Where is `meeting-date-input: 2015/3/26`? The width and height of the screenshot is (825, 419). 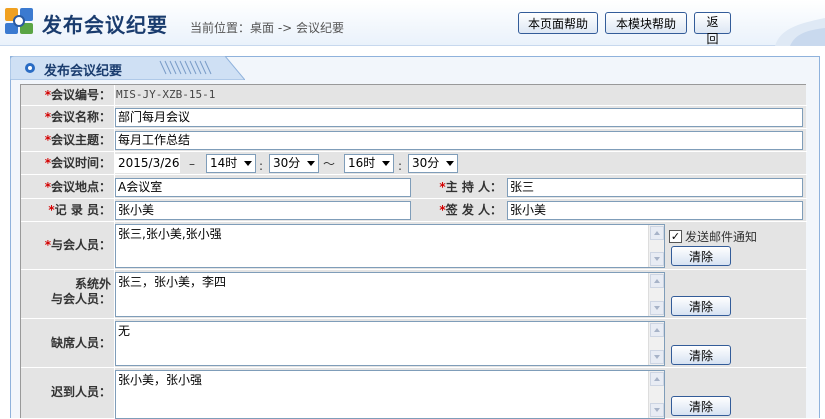 meeting-date-input: 2015/3/26 is located at coordinates (147, 163).